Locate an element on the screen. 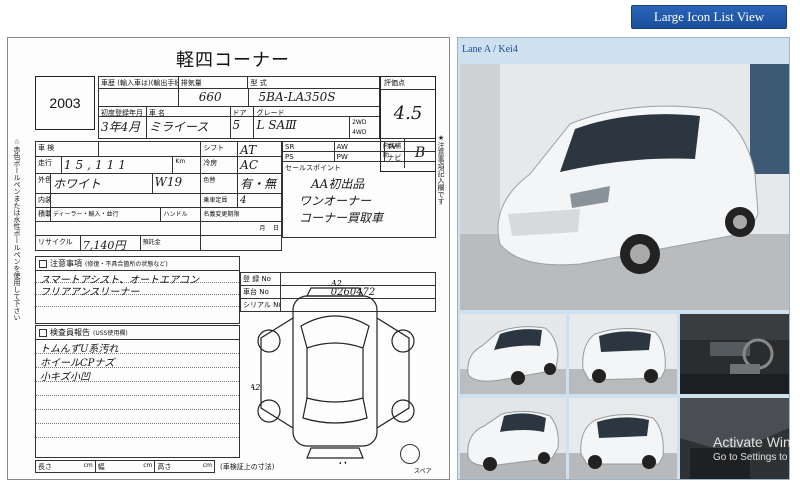 The height and width of the screenshot is (488, 800). year-box: 2003 is located at coordinates (65, 103).